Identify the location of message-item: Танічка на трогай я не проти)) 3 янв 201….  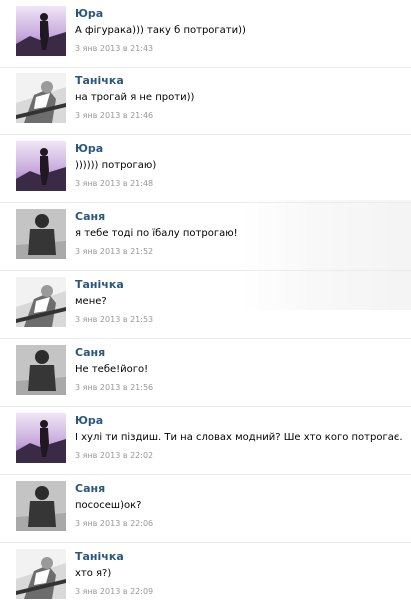
(205, 101).